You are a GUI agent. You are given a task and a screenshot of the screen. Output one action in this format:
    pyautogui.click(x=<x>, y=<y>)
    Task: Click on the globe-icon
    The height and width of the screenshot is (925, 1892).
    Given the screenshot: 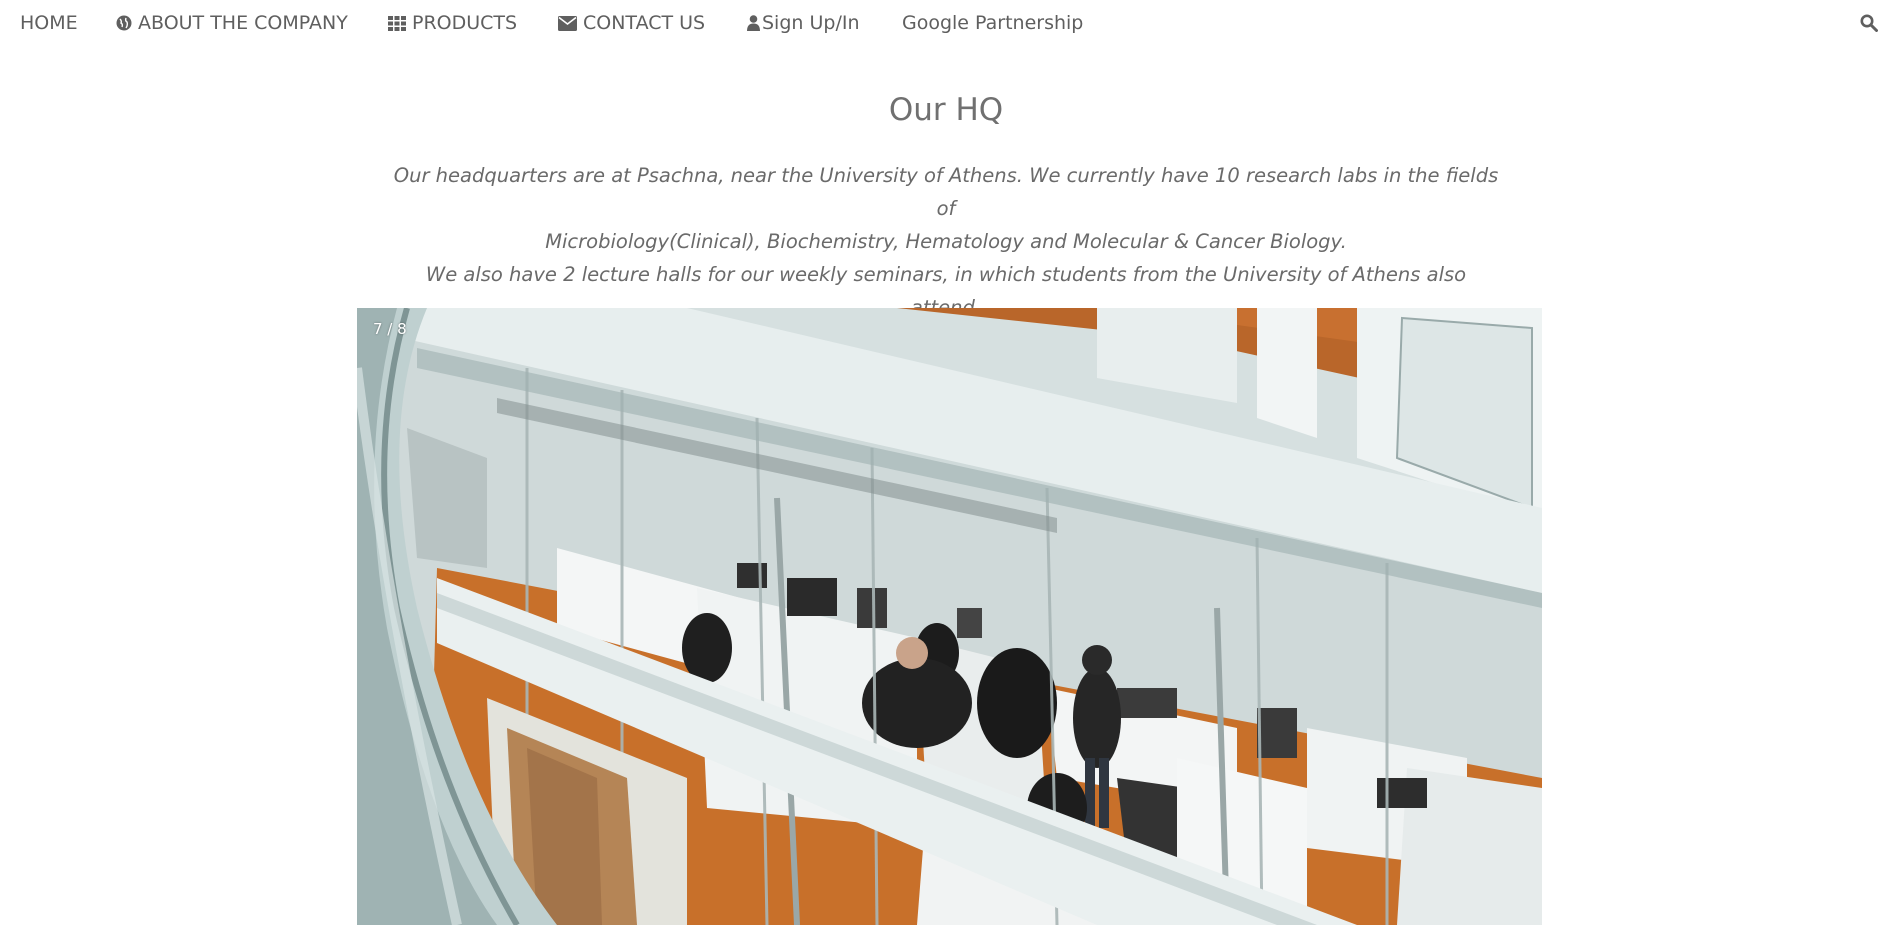 What is the action you would take?
    pyautogui.click(x=124, y=23)
    